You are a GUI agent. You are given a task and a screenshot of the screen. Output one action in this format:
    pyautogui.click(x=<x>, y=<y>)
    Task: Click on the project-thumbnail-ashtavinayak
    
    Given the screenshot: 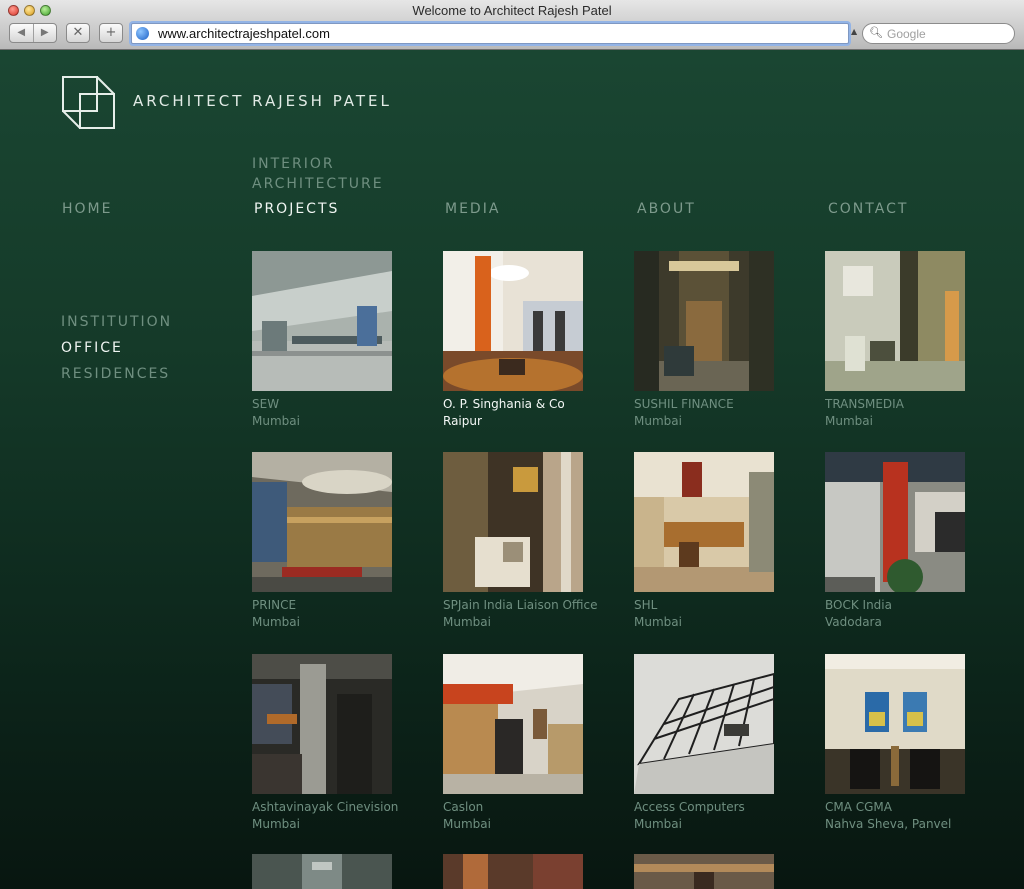 What is the action you would take?
    pyautogui.click(x=322, y=724)
    